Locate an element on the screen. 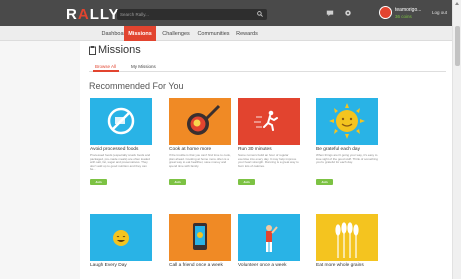  mission-card: Volunteer once a week is located at coordinates (269, 241).